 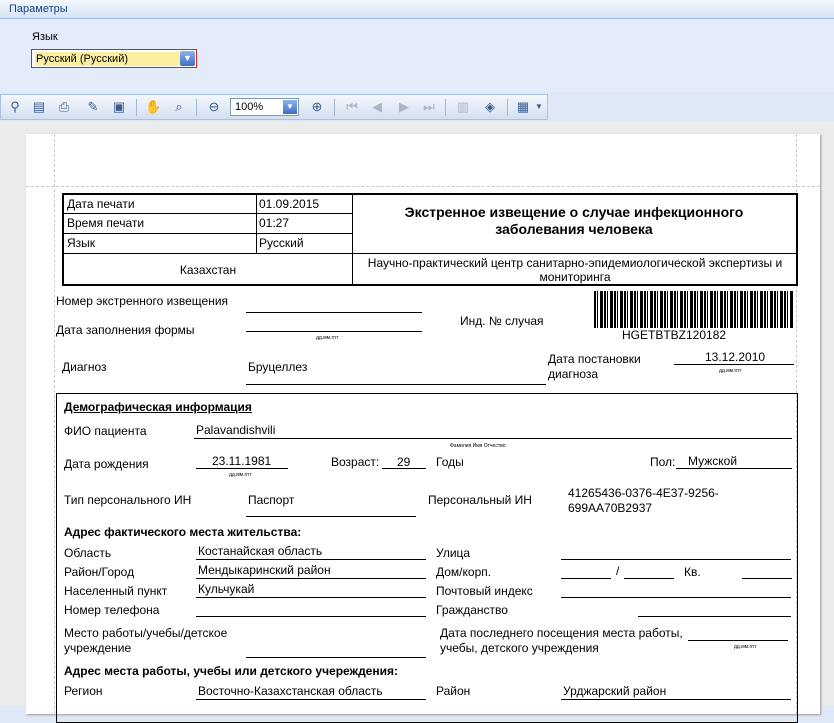 I want to click on multipage-icon: ▥, so click(x=463, y=107).